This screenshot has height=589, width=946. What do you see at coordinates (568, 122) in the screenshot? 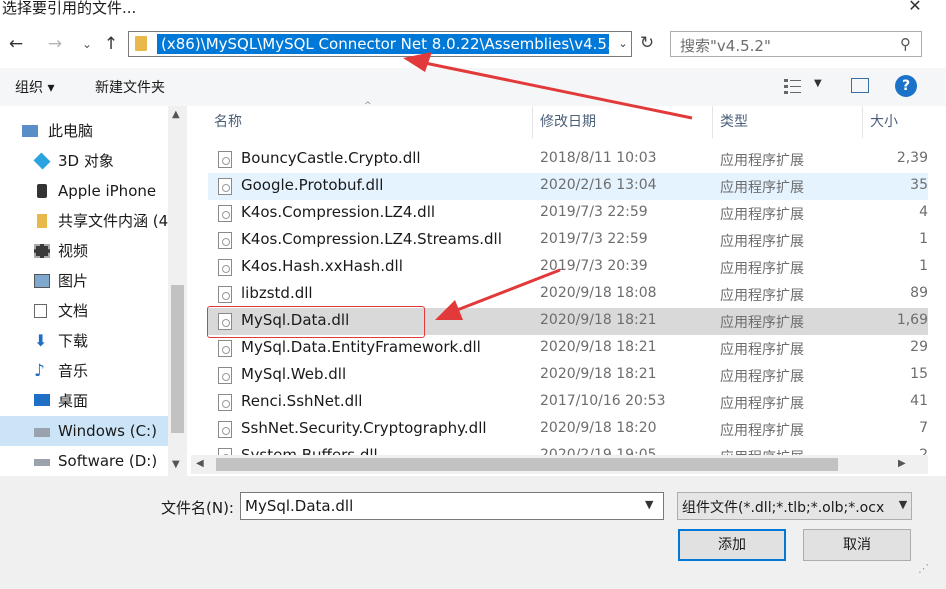
I see `column-header-modified: 修改日期` at bounding box center [568, 122].